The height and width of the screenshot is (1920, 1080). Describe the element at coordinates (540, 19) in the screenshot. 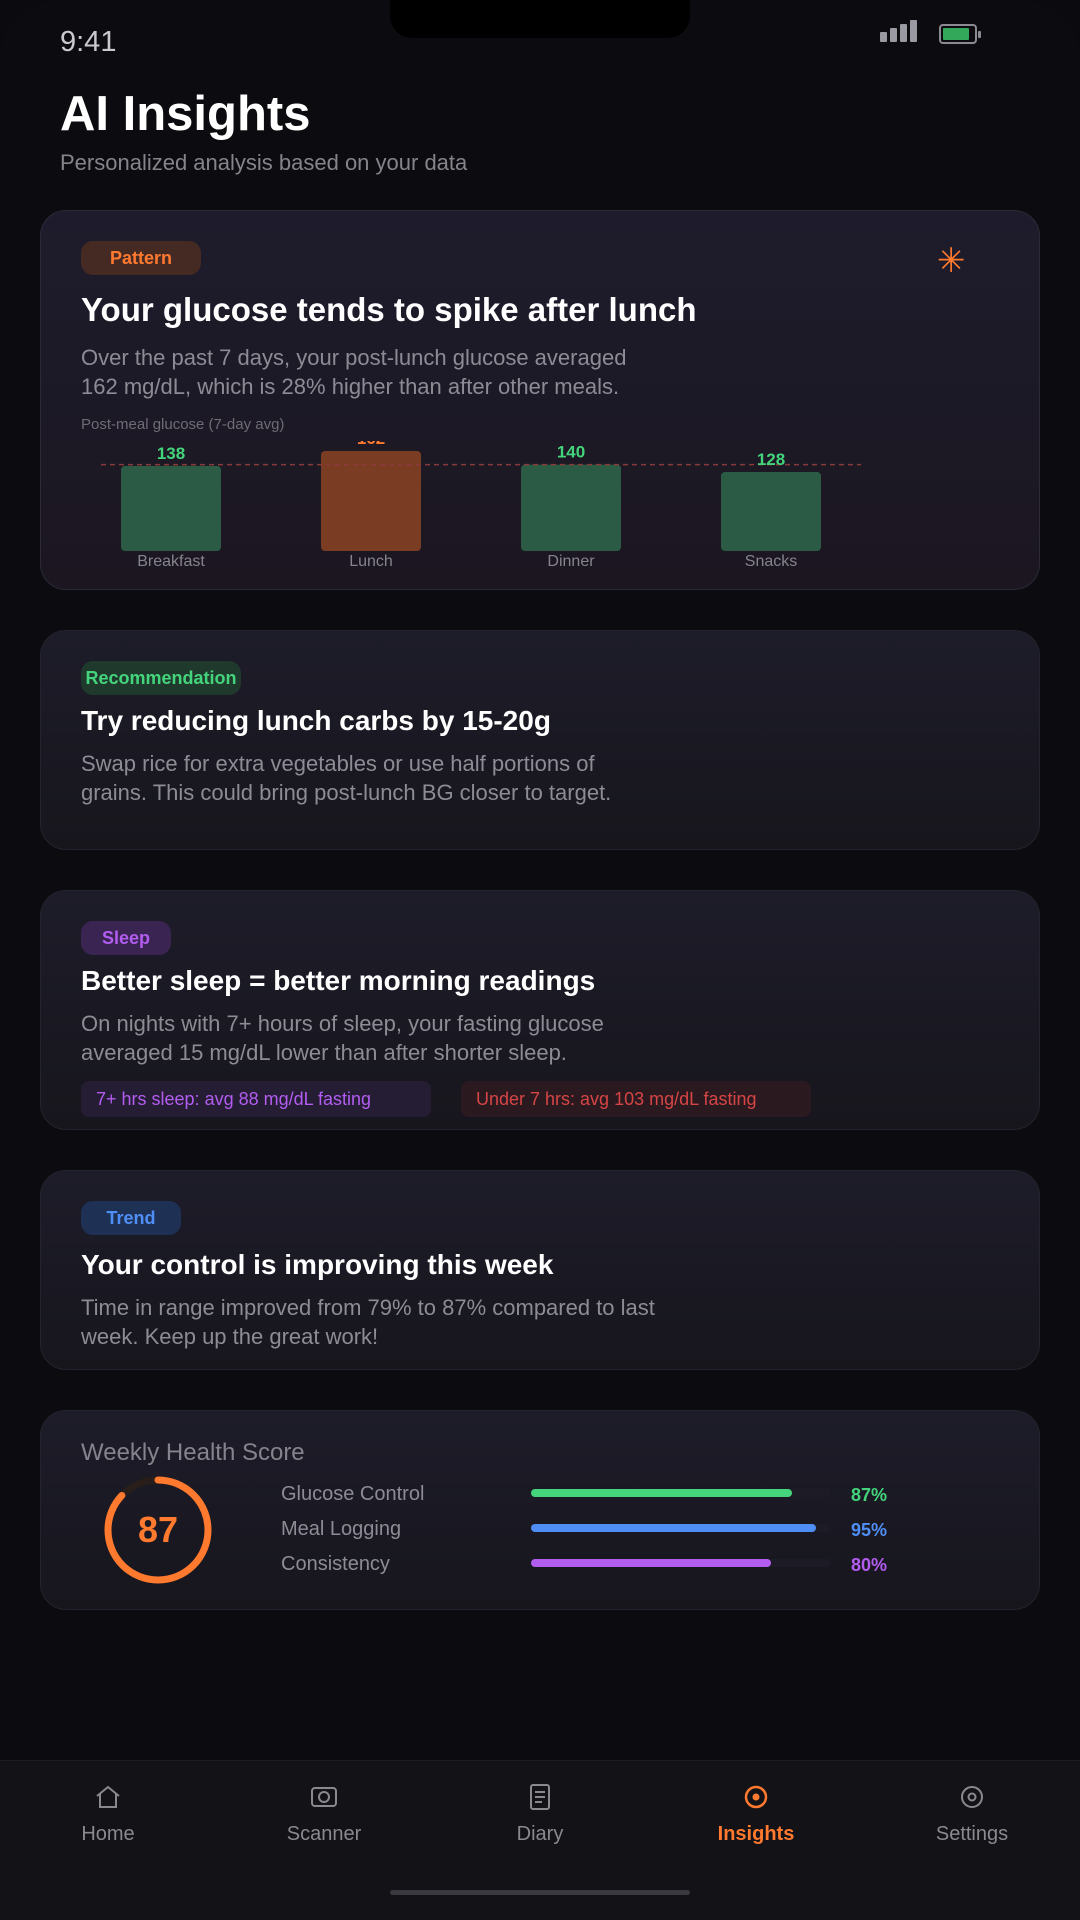

I see `camera-notch` at that location.